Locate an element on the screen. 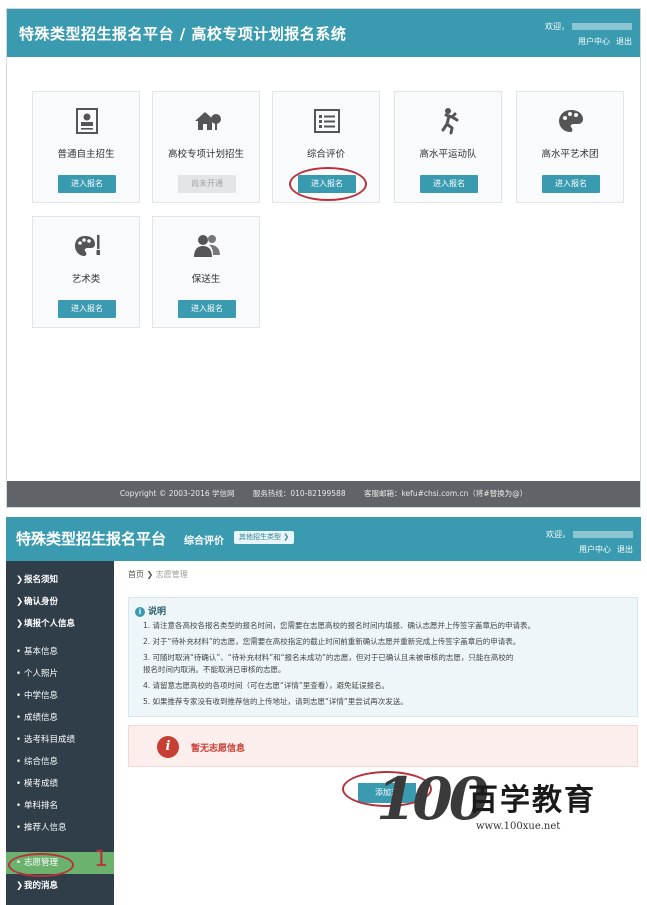 Image resolution: width=647 pixels, height=905 pixels. tile-general-admission: 普通自主招生 进入报名 is located at coordinates (86, 147).